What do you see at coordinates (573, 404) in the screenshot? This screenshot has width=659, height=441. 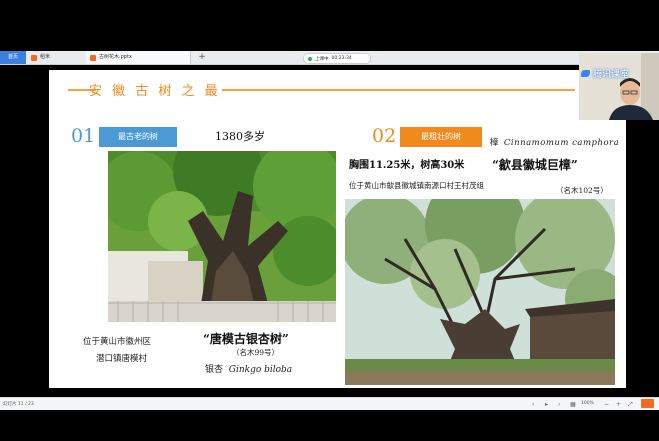 I see `grid-view-icon: ▦` at bounding box center [573, 404].